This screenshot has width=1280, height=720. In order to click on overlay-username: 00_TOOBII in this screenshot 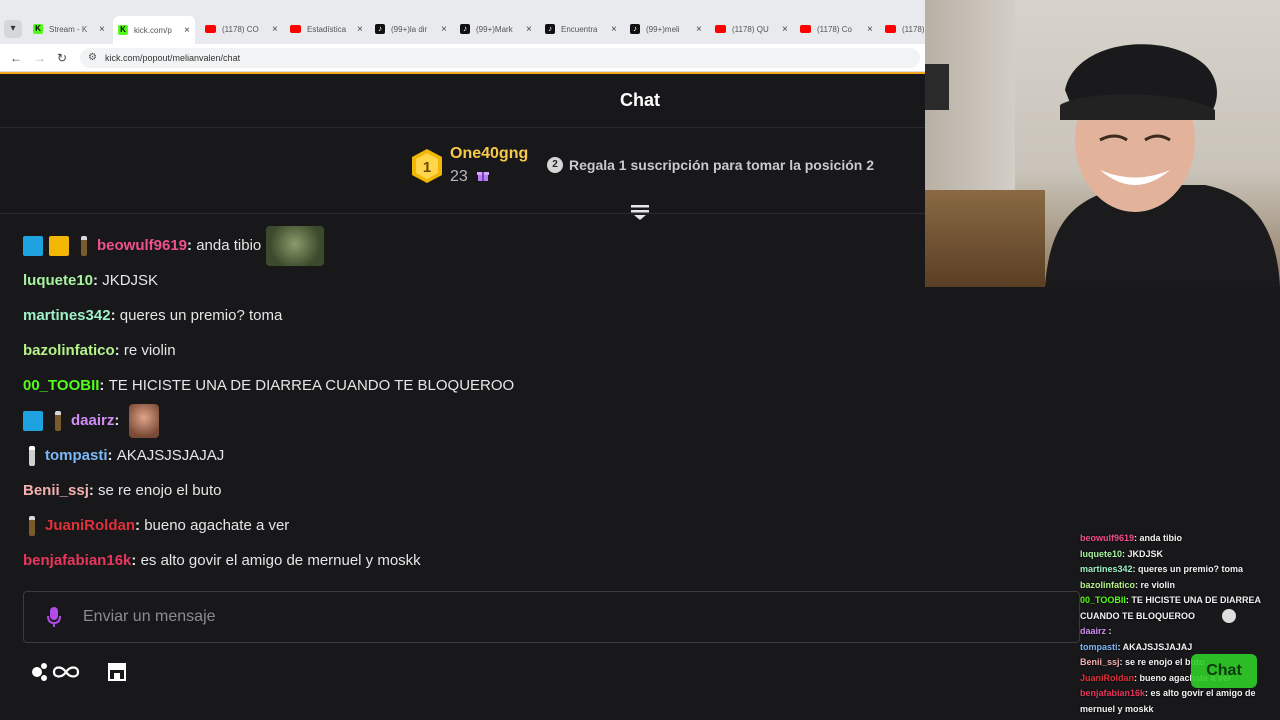, I will do `click(1103, 600)`.